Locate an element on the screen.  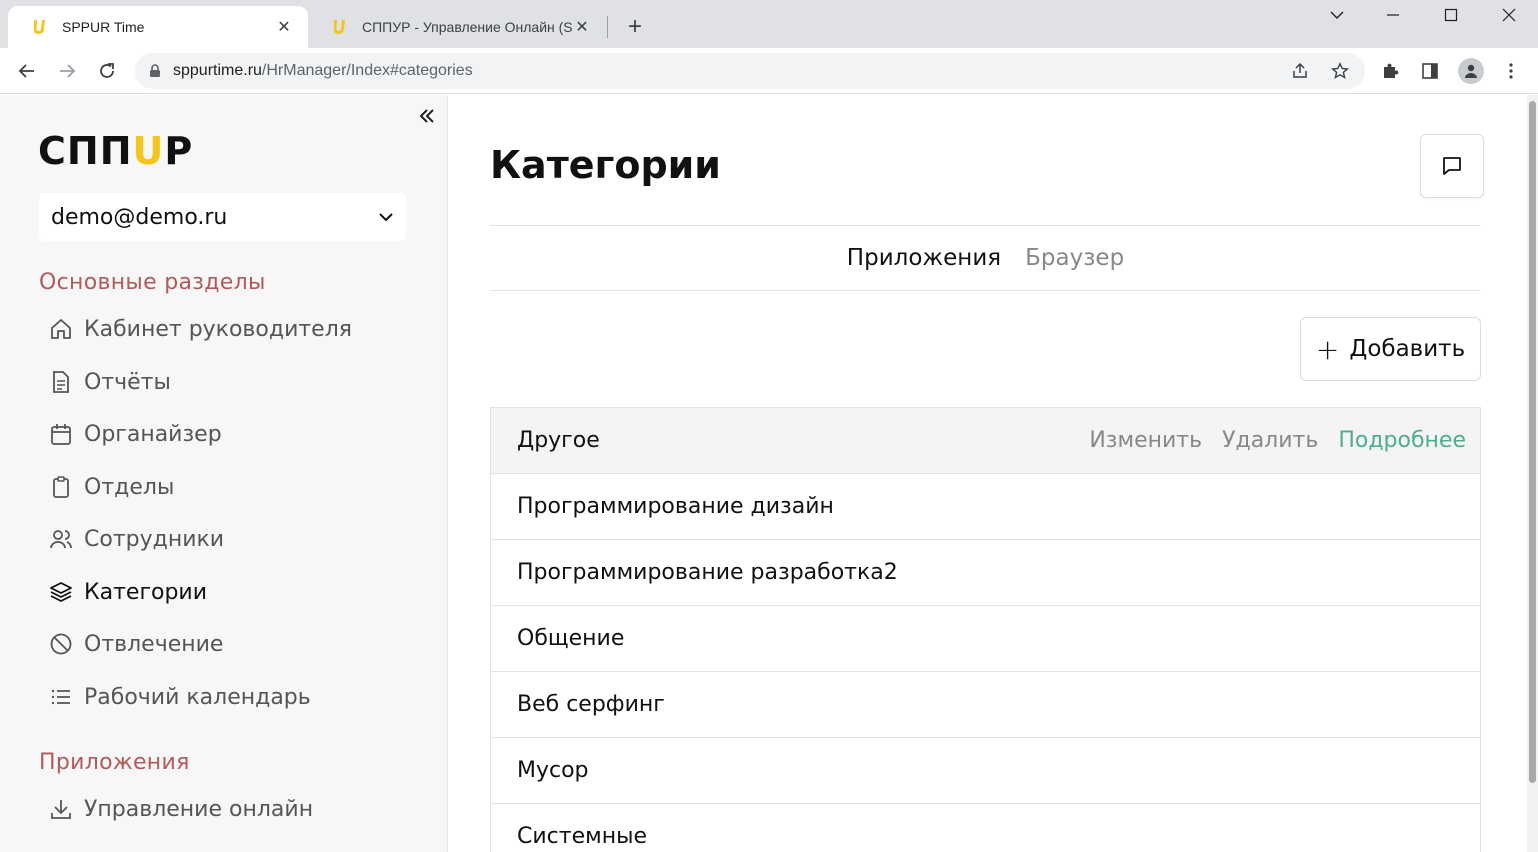
ban-icon is located at coordinates (61, 644).